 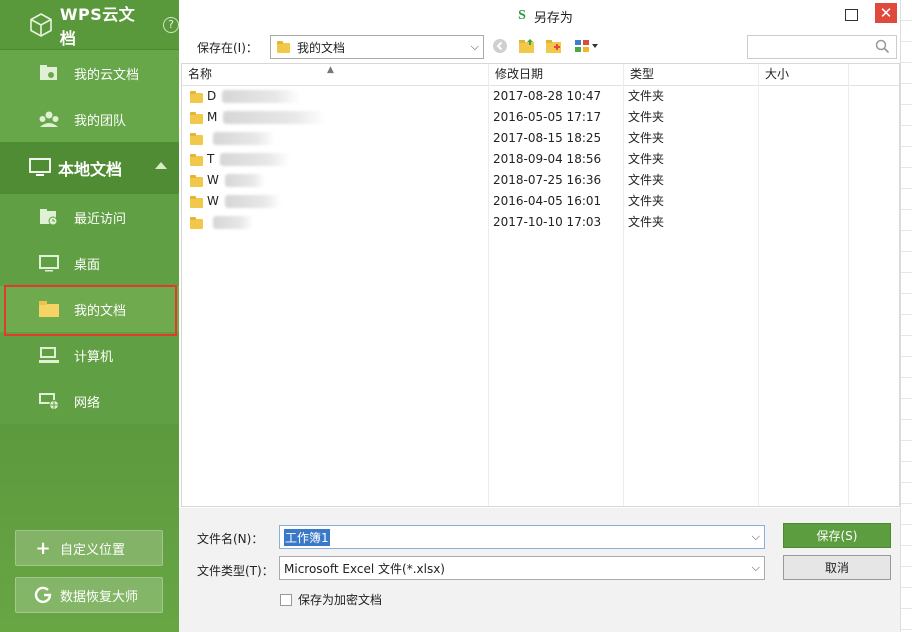 I want to click on column-header-type: 类型, so click(x=691, y=75).